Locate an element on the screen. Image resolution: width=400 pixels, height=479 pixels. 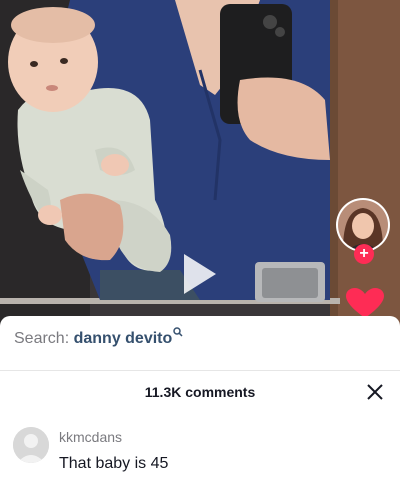
heart-icon is located at coordinates (365, 303).